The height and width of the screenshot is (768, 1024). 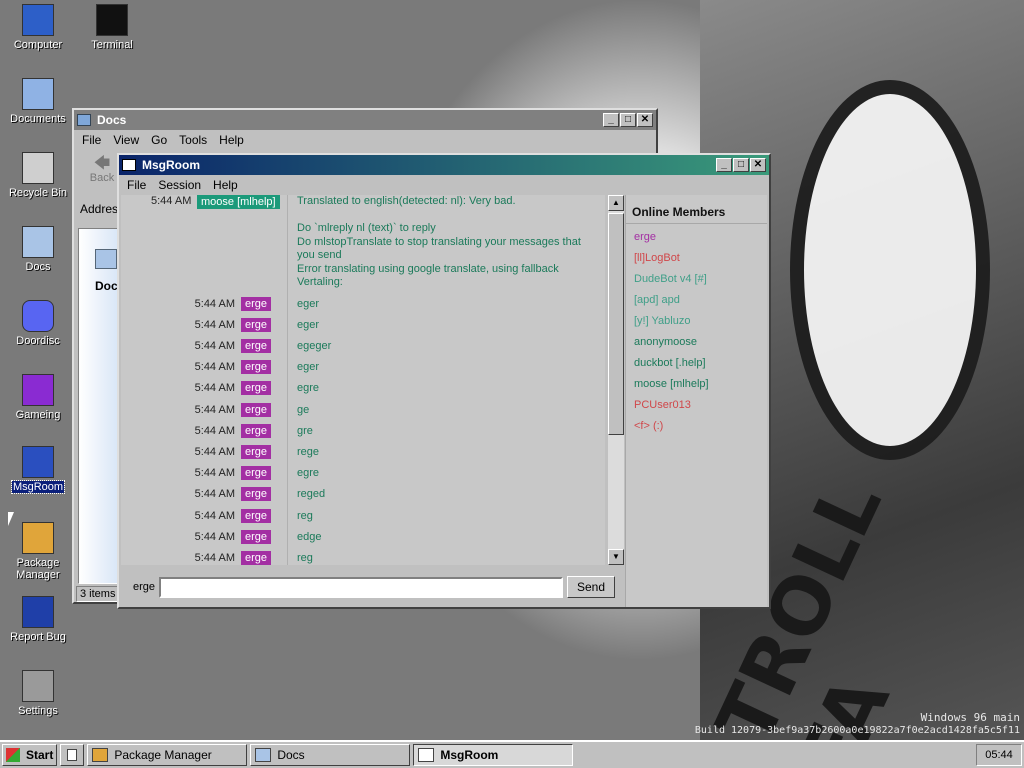 What do you see at coordinates (696, 223) in the screenshot?
I see `divider` at bounding box center [696, 223].